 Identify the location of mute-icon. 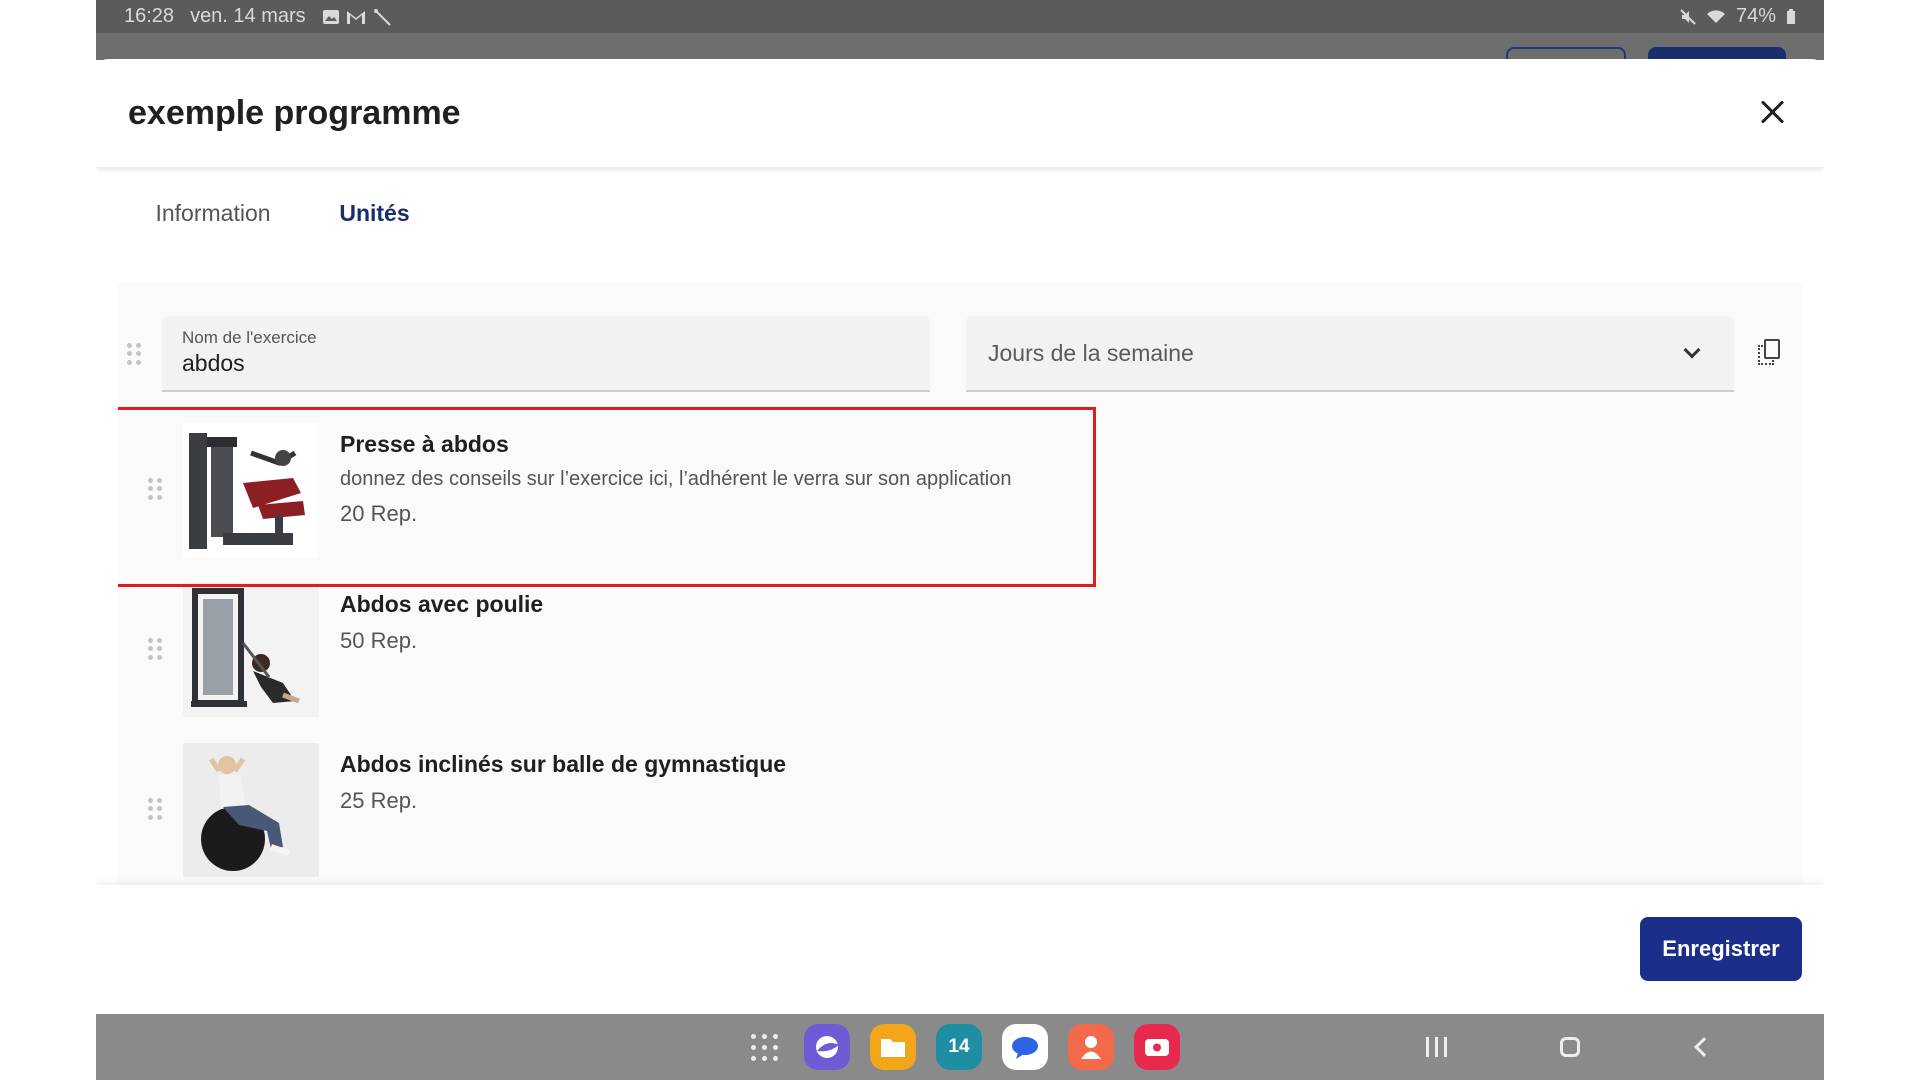
(1688, 16).